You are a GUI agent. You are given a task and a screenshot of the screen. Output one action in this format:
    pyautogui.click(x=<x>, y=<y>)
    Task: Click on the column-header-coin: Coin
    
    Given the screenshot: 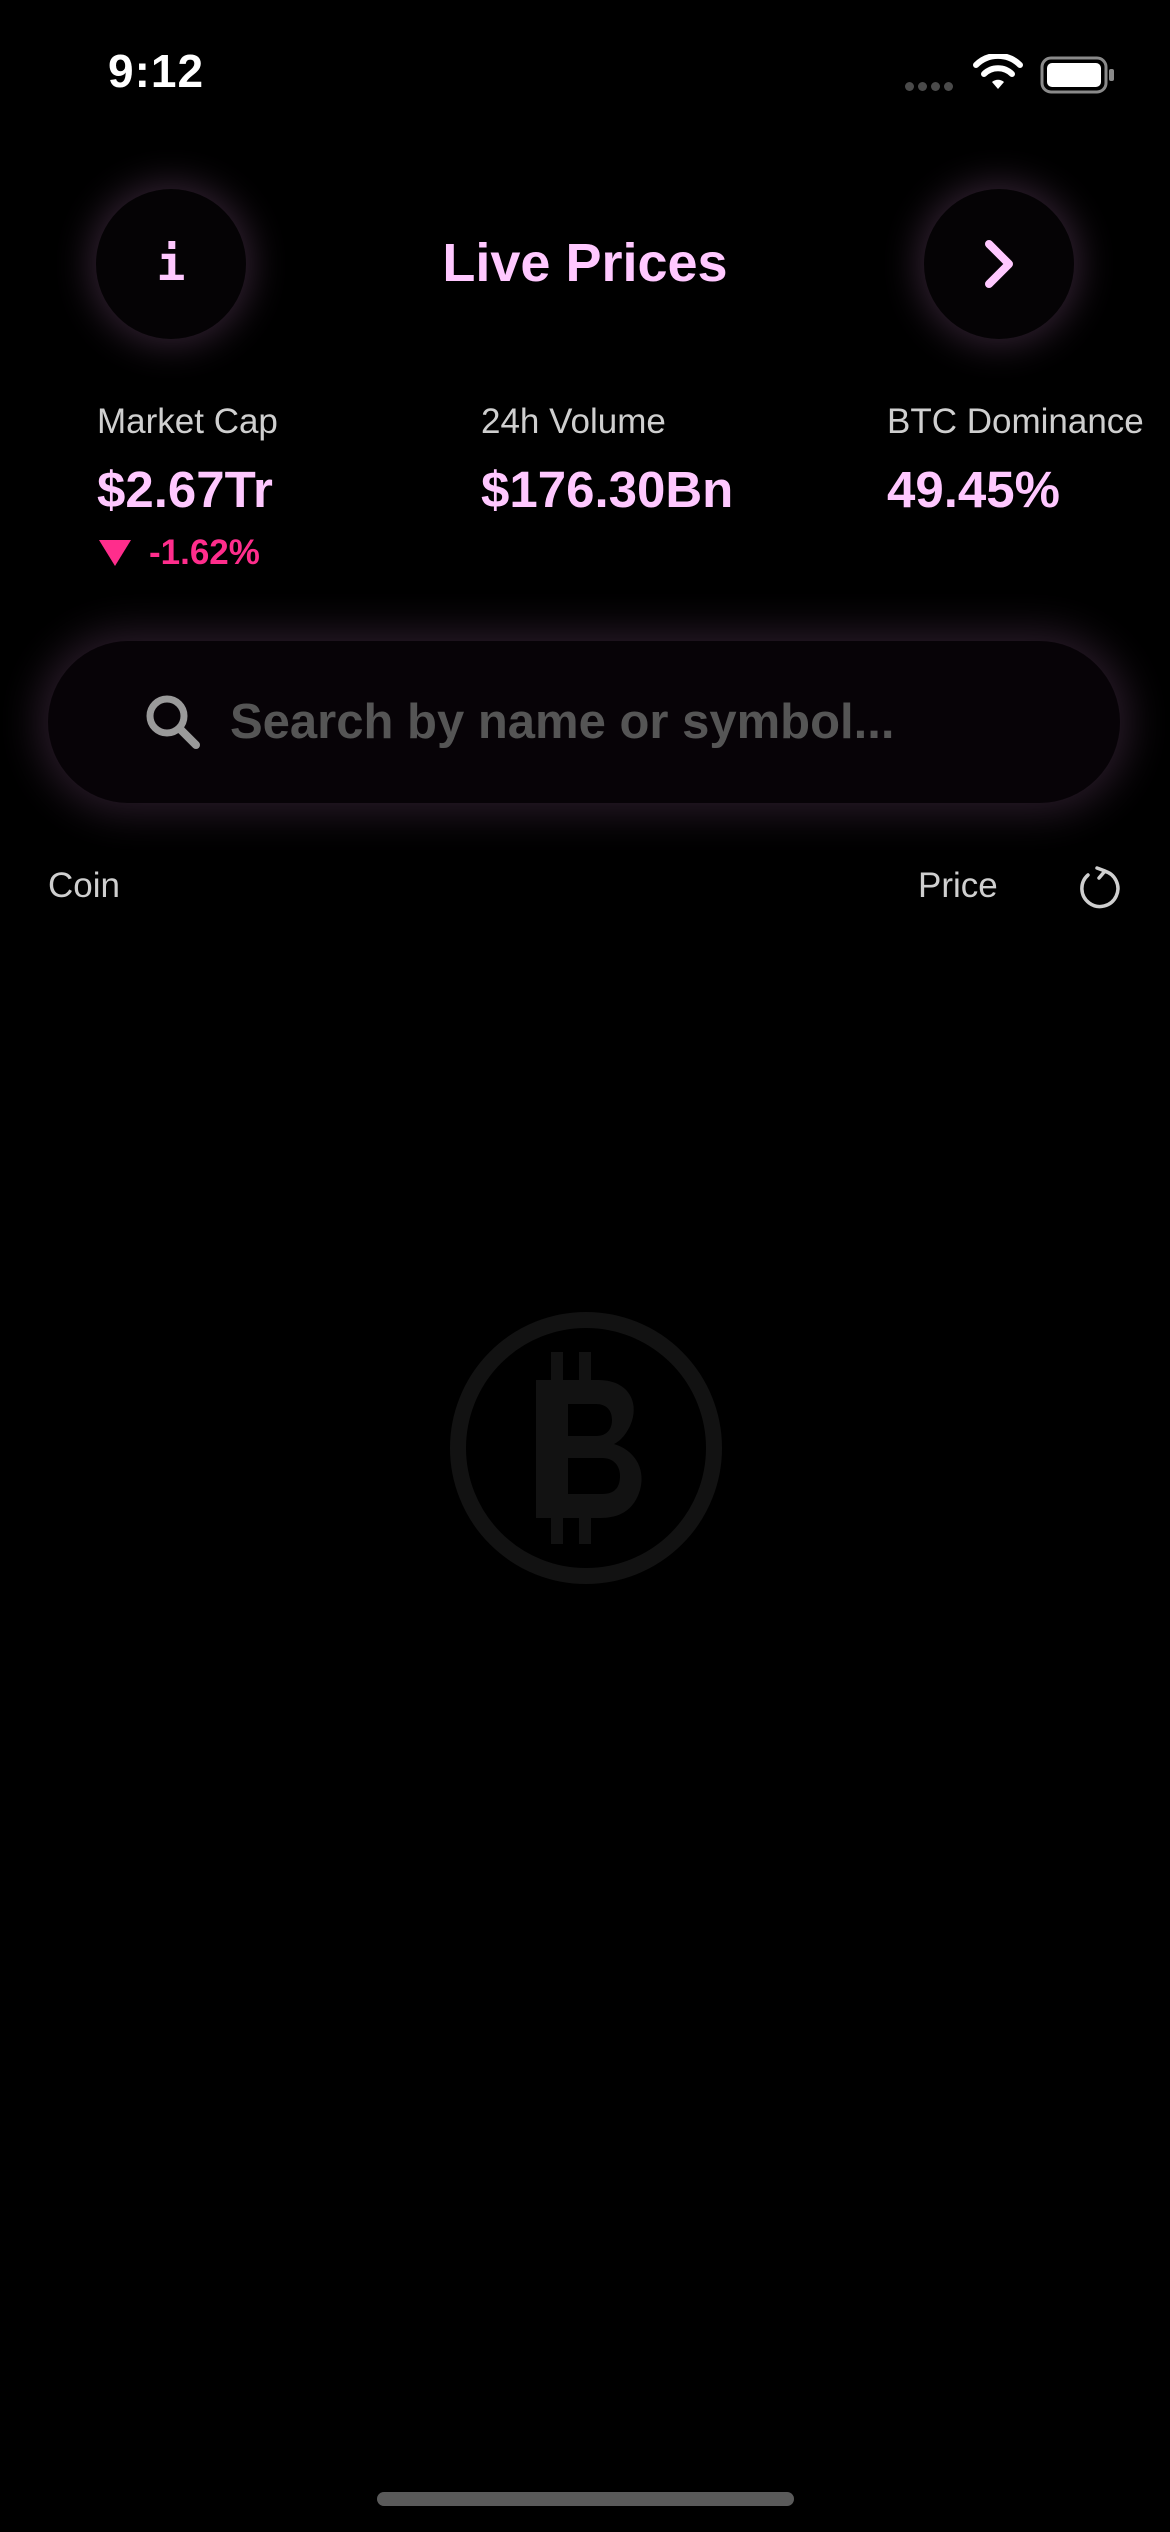 What is the action you would take?
    pyautogui.click(x=84, y=886)
    